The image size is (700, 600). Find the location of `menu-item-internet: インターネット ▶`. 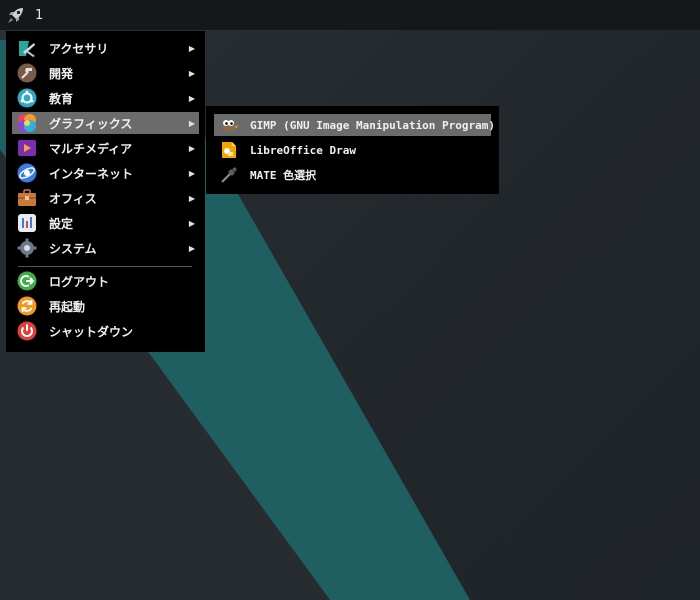

menu-item-internet: インターネット ▶ is located at coordinates (105, 173).